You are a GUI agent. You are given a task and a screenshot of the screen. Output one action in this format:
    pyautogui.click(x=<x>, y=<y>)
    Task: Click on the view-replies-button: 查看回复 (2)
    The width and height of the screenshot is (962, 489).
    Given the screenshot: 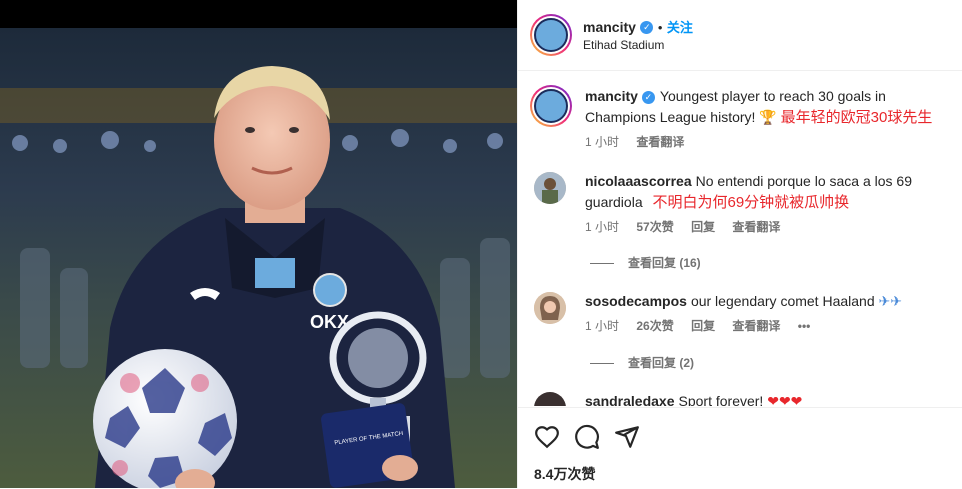 What is the action you would take?
    pyautogui.click(x=642, y=362)
    